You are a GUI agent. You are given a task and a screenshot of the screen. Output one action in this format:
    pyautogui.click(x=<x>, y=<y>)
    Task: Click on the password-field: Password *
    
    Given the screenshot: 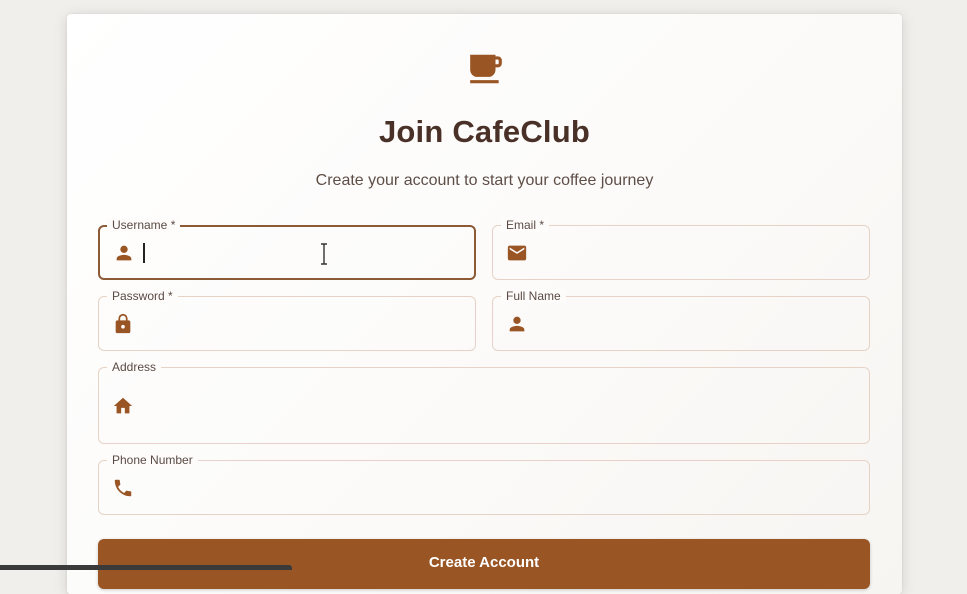 What is the action you would take?
    pyautogui.click(x=287, y=320)
    